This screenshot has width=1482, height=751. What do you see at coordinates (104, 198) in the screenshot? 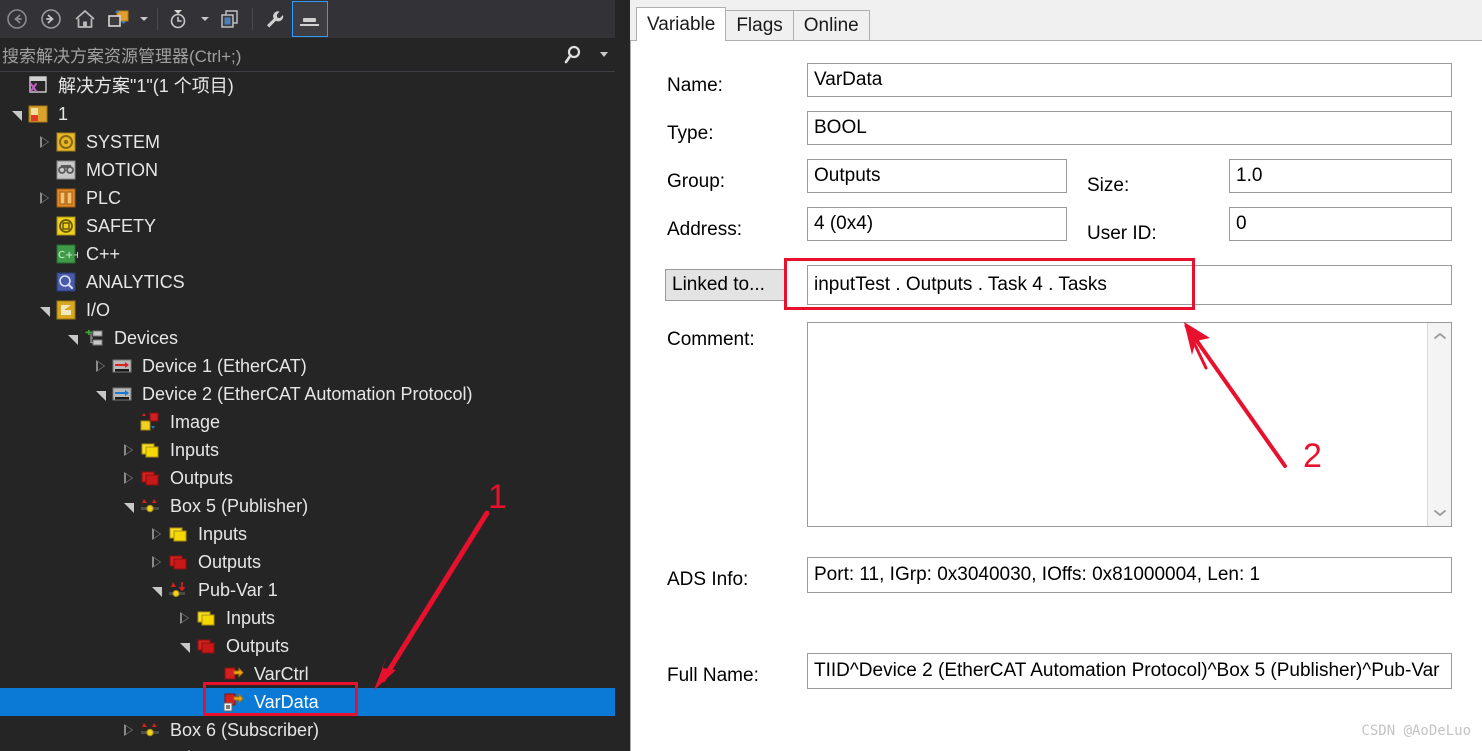
I see `tree-item-label: PLC` at bounding box center [104, 198].